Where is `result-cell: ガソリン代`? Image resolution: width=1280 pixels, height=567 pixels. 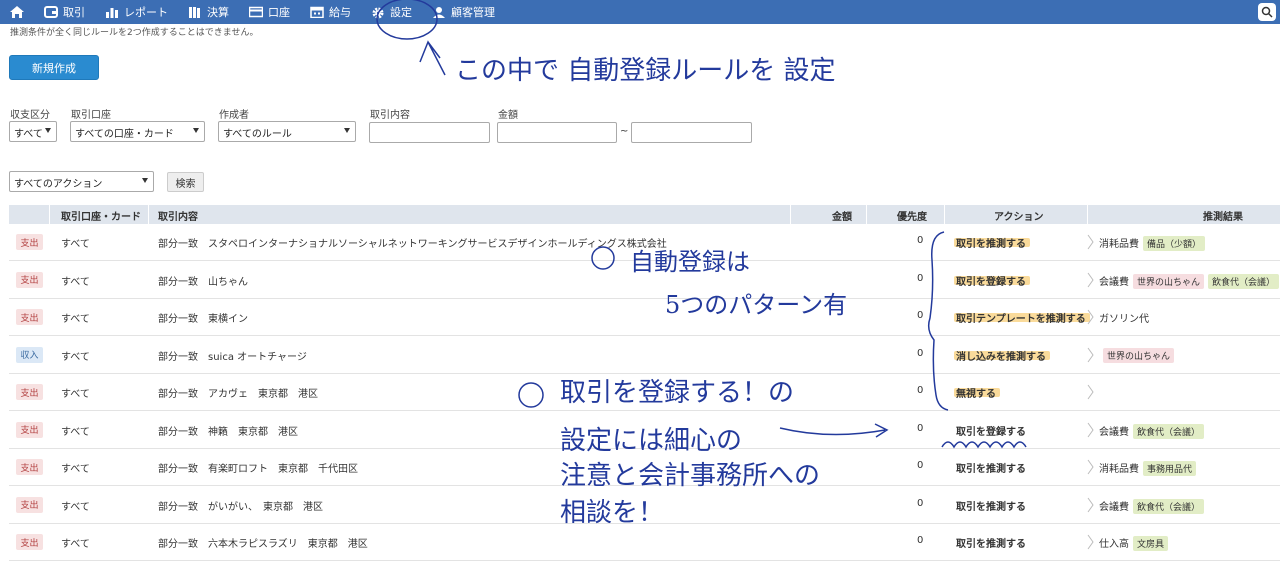 result-cell: ガソリン代 is located at coordinates (1124, 317).